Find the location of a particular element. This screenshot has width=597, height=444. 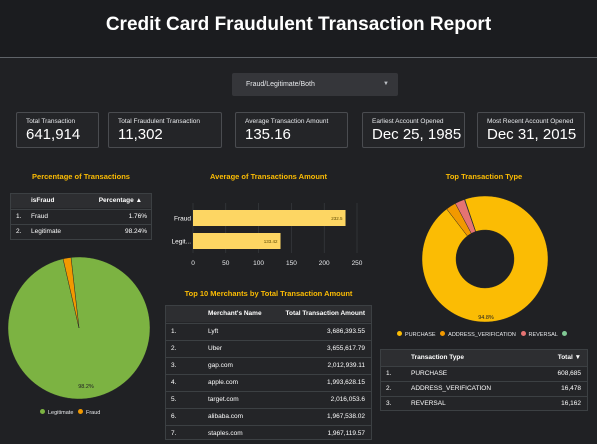

table-row: 2. Legitimate 98.24% is located at coordinates (81, 231).